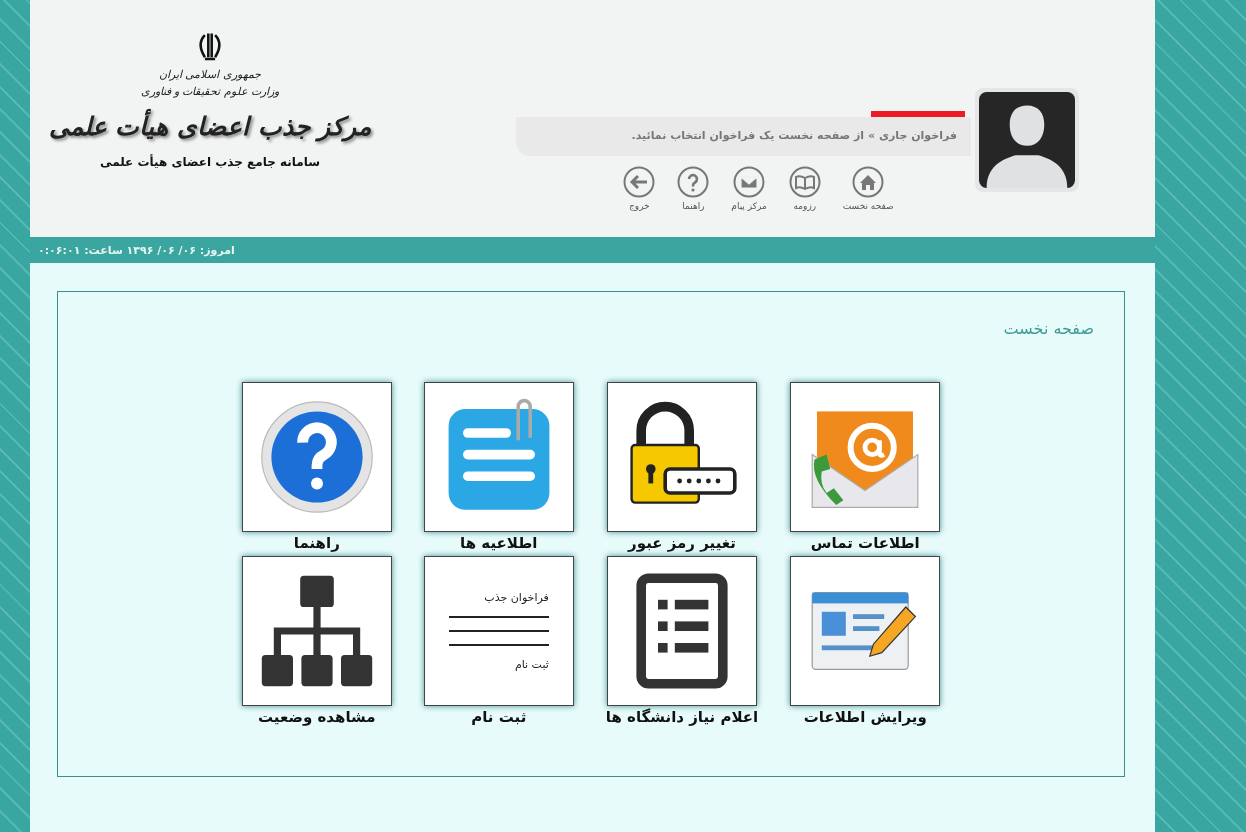 This screenshot has height=832, width=1246. I want to click on system-subtitle: سامانه جامع جذب اعضای هیأت علمی, so click(210, 162).